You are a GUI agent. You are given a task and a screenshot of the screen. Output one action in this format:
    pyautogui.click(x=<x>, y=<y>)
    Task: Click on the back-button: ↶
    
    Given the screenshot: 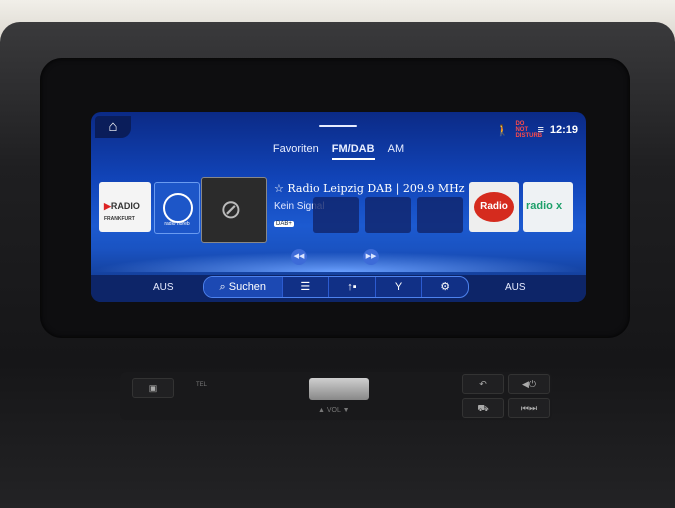 What is the action you would take?
    pyautogui.click(x=483, y=384)
    